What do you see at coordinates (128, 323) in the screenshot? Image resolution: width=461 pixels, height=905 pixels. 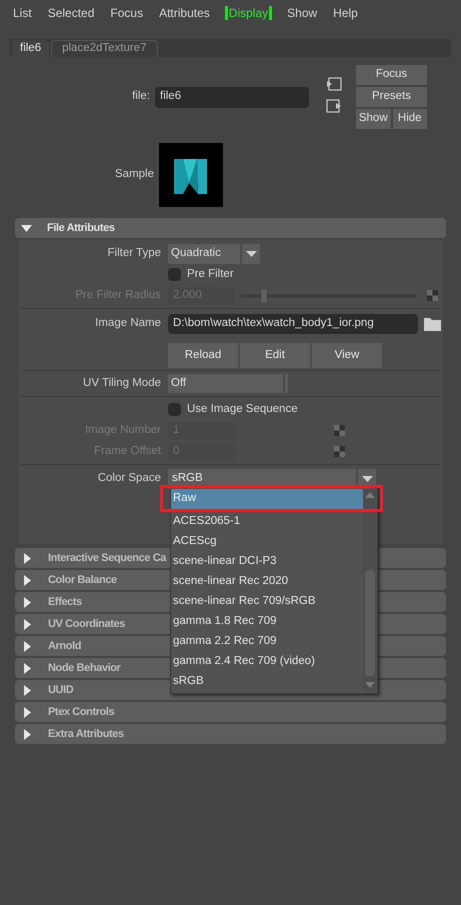 I see `field-label: Image Name` at bounding box center [128, 323].